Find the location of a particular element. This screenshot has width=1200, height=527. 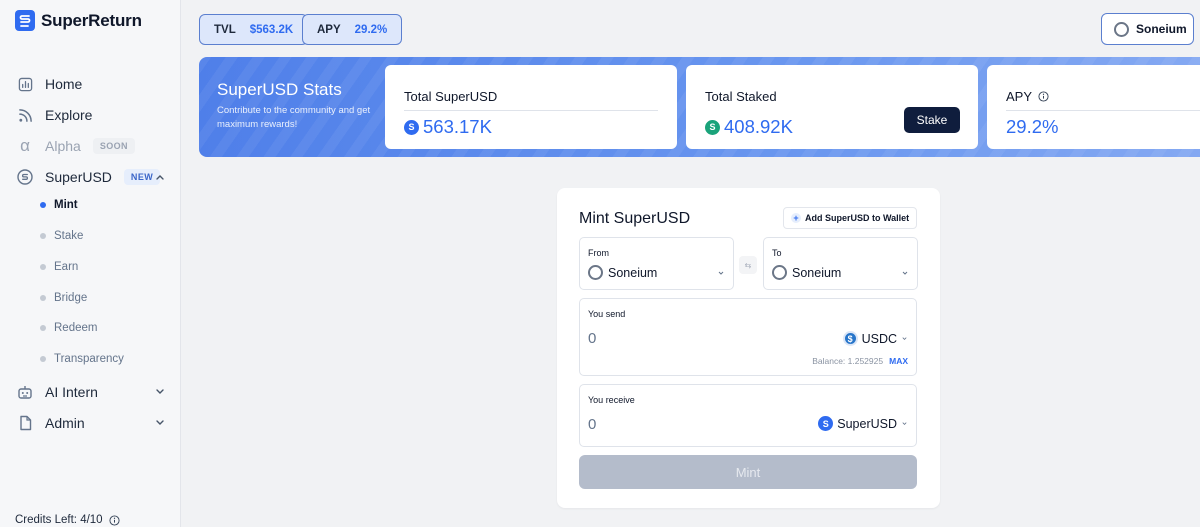

send-token-name: USDC is located at coordinates (879, 338).